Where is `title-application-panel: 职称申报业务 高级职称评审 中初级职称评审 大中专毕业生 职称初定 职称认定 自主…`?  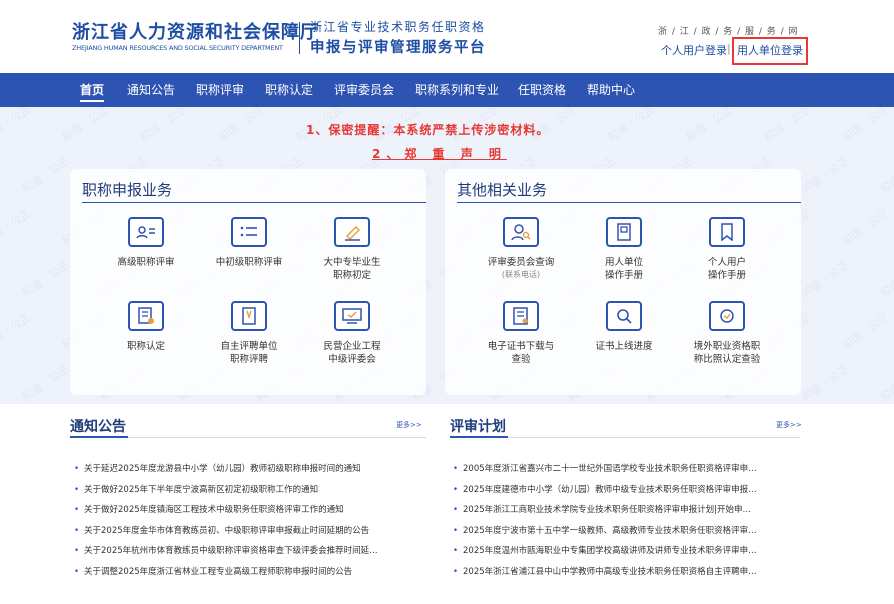 title-application-panel: 职称申报业务 高级职称评审 中初级职称评审 大中专毕业生 职称初定 职称认定 自主… is located at coordinates (248, 282).